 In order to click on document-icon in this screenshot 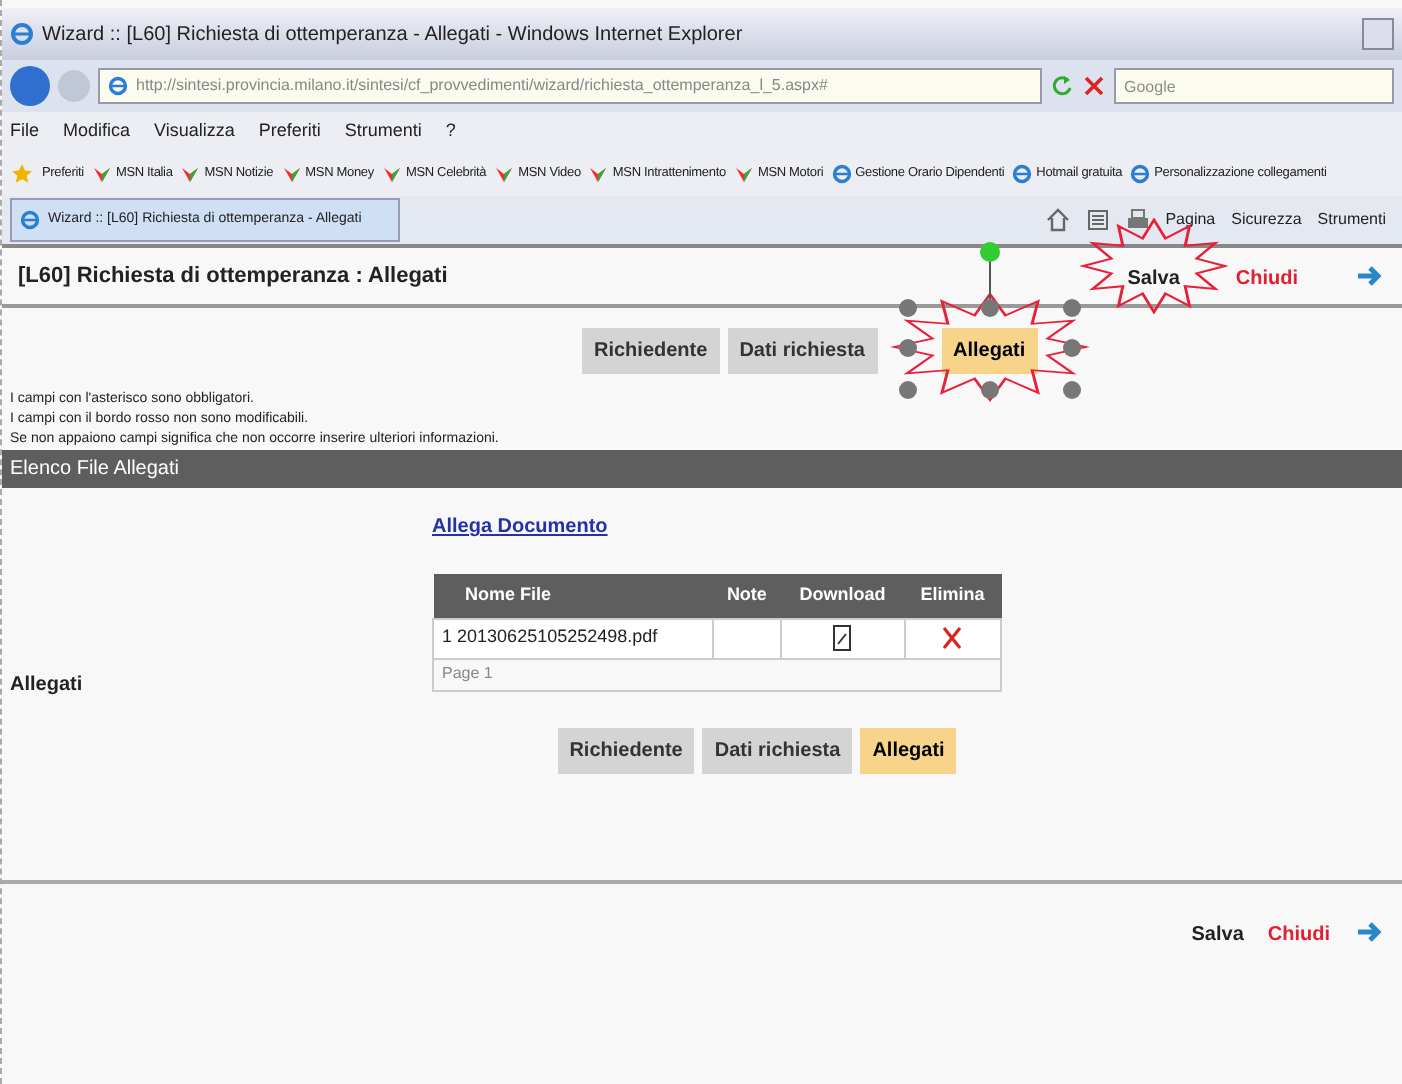, I will do `click(842, 638)`.